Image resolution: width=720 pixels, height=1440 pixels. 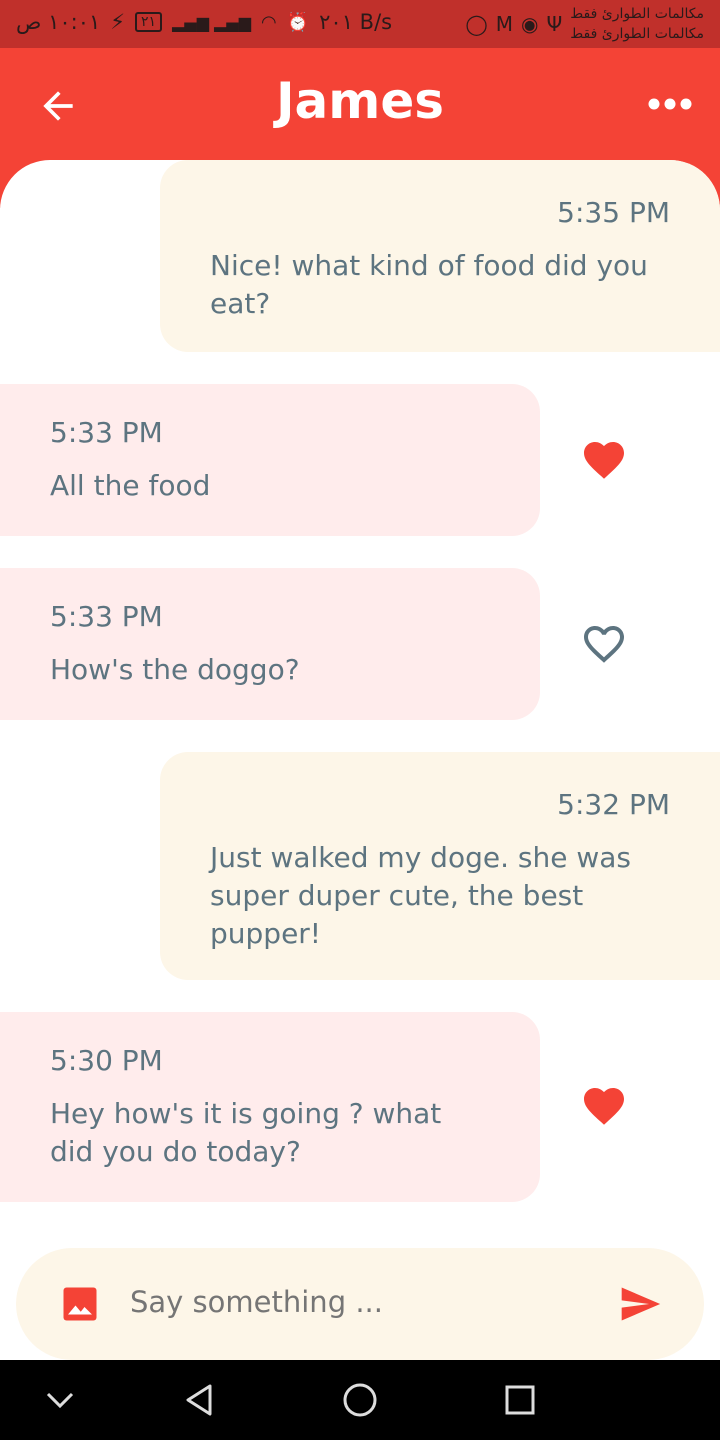 What do you see at coordinates (613, 804) in the screenshot?
I see `message-time: 5:32 PM` at bounding box center [613, 804].